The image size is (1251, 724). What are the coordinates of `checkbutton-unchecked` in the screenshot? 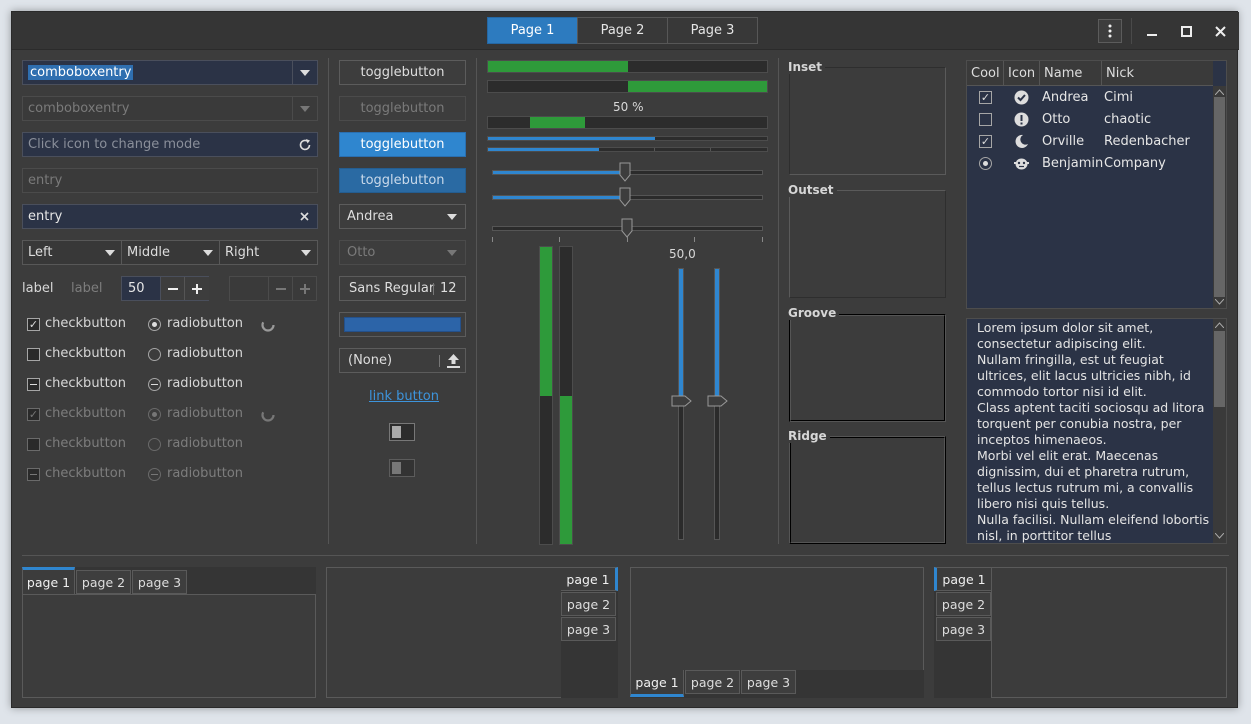 It's located at (33, 354).